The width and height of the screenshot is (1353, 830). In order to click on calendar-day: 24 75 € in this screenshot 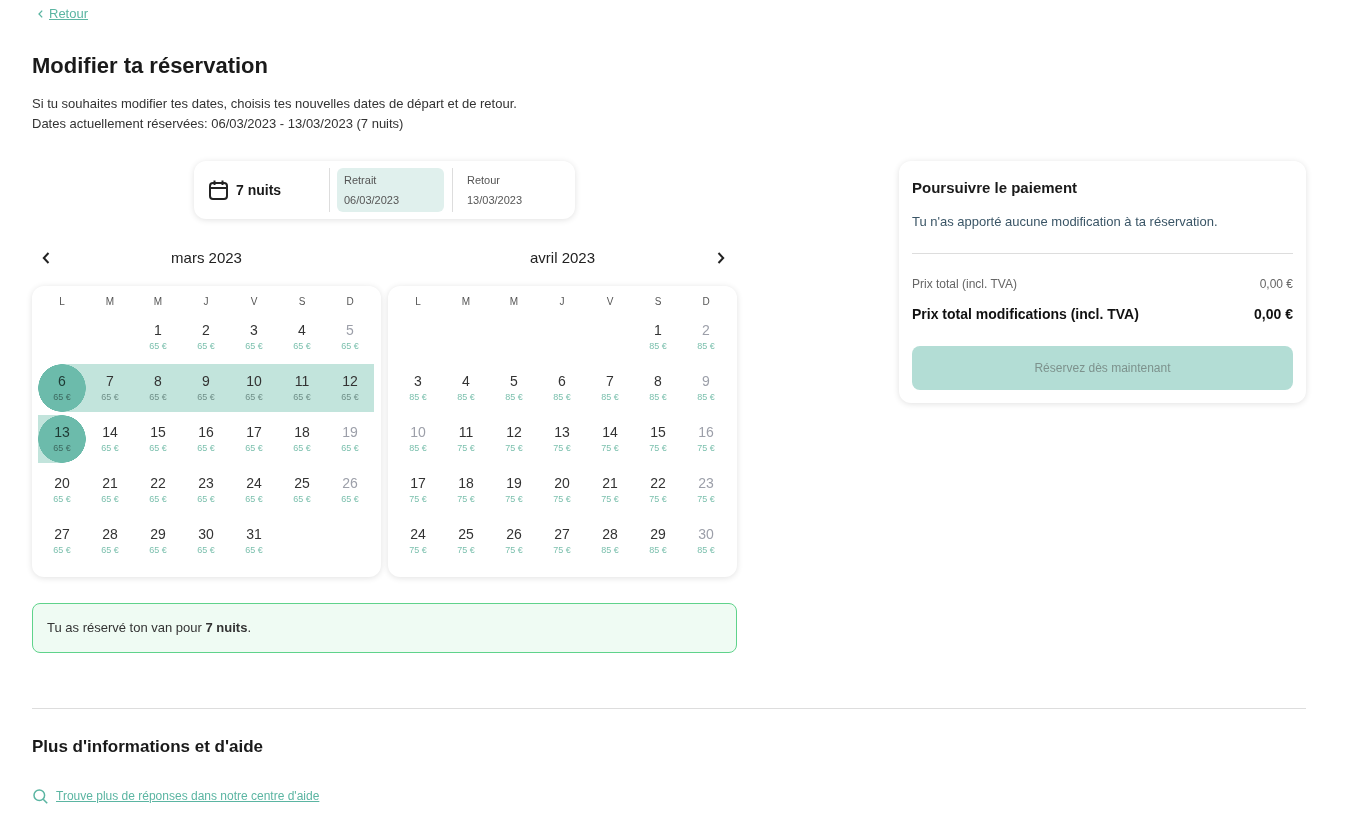, I will do `click(418, 541)`.